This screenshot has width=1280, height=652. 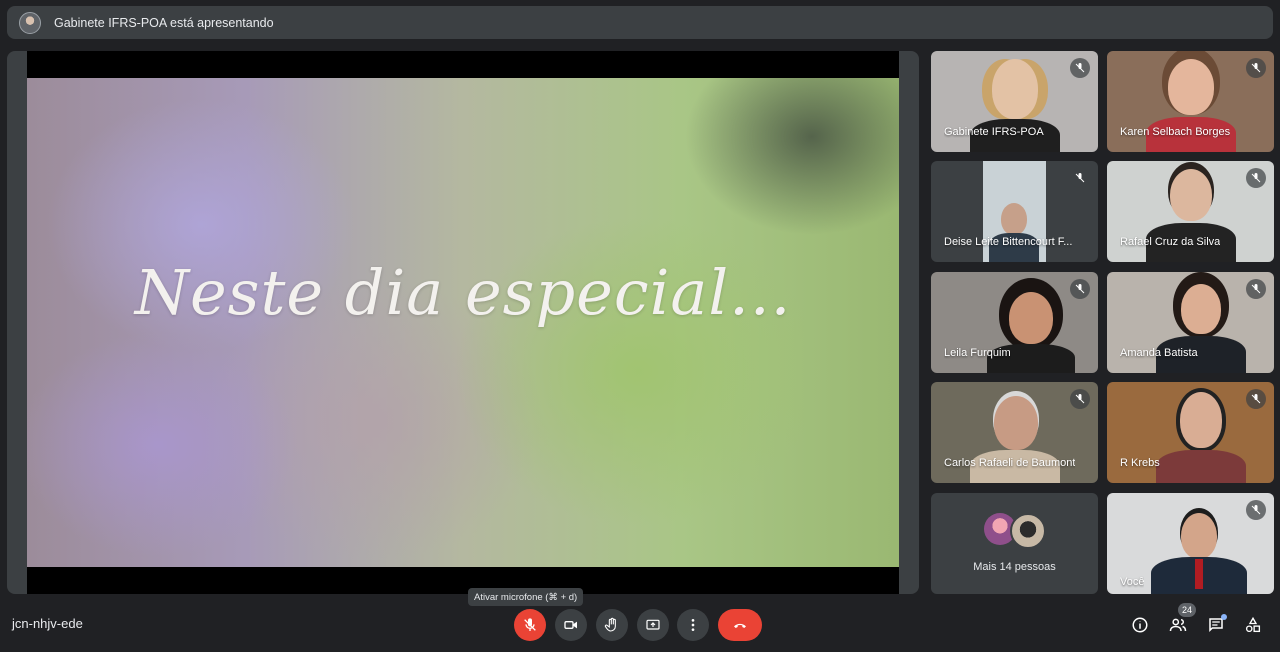 I want to click on more-participants-tile: Mais 14 pessoas, so click(x=1014, y=543).